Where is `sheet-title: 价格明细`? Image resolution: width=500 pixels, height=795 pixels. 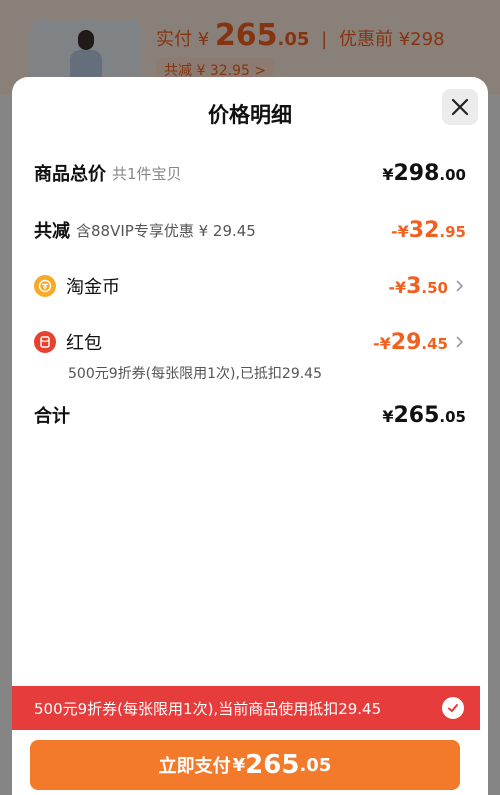 sheet-title: 价格明细 is located at coordinates (250, 115).